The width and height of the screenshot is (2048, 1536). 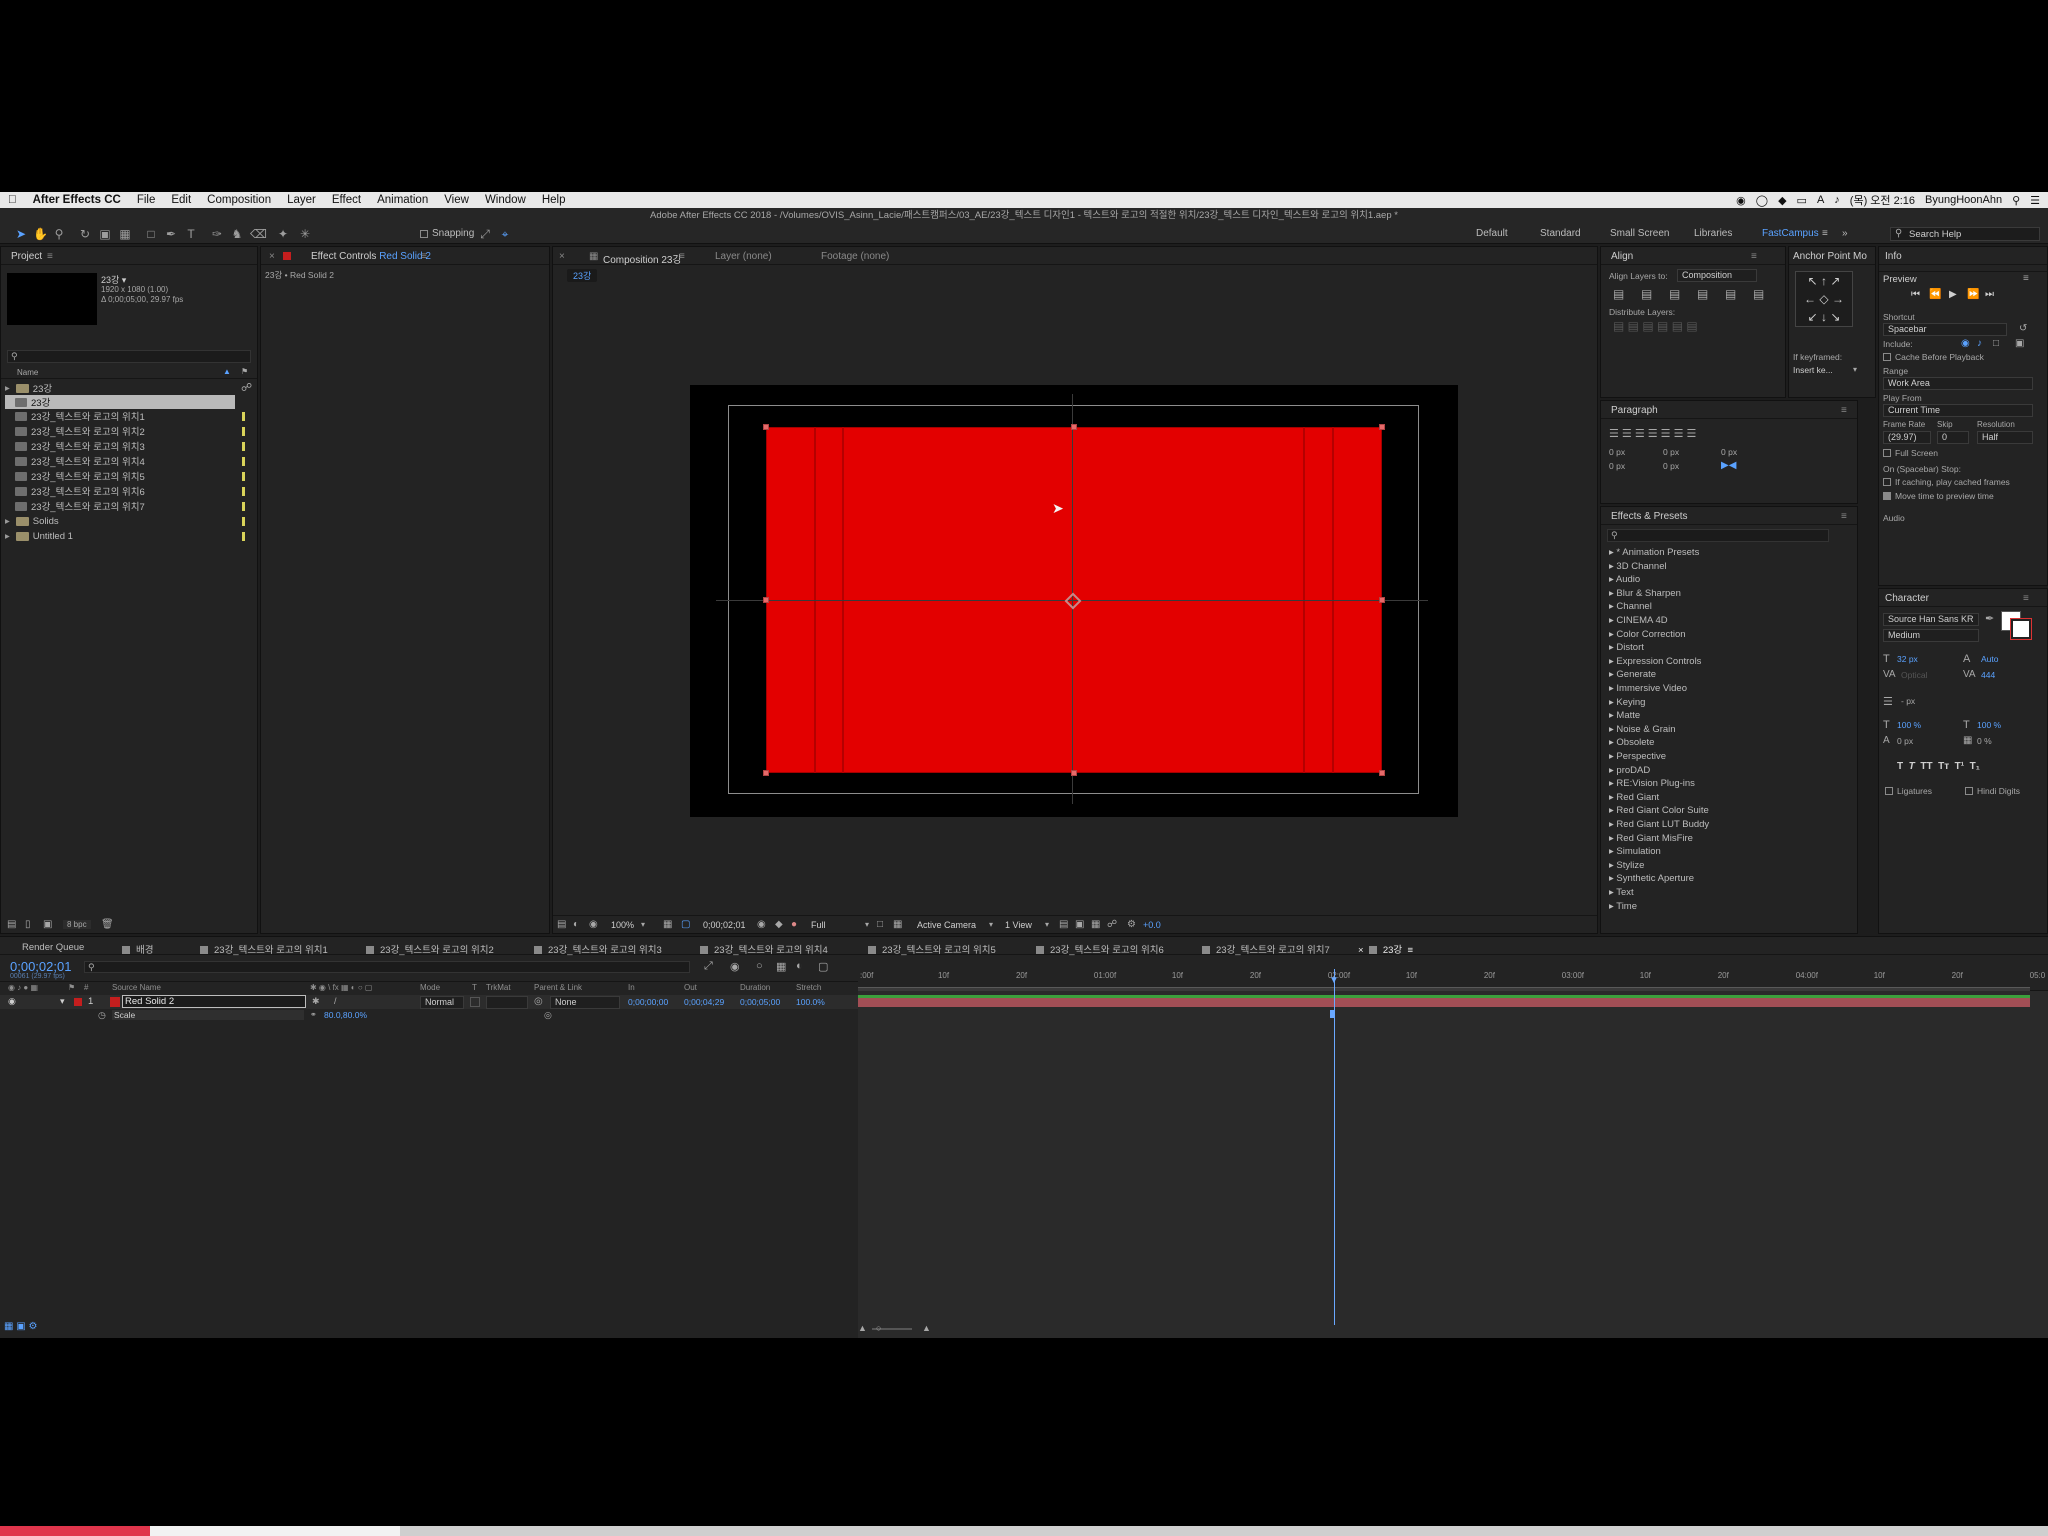 I want to click on motion-blur-icon: ◐, so click(x=799, y=966).